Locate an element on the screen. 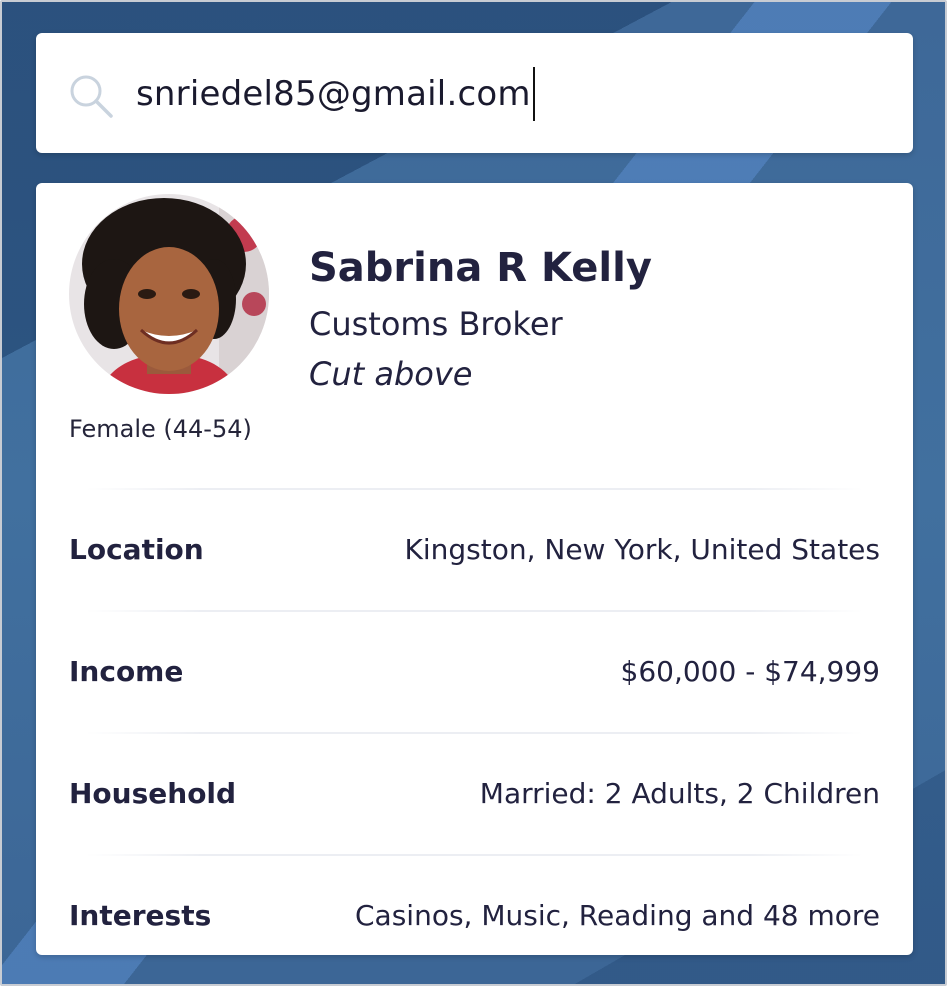 This screenshot has width=947, height=986. tagline: Cut above is located at coordinates (391, 374).